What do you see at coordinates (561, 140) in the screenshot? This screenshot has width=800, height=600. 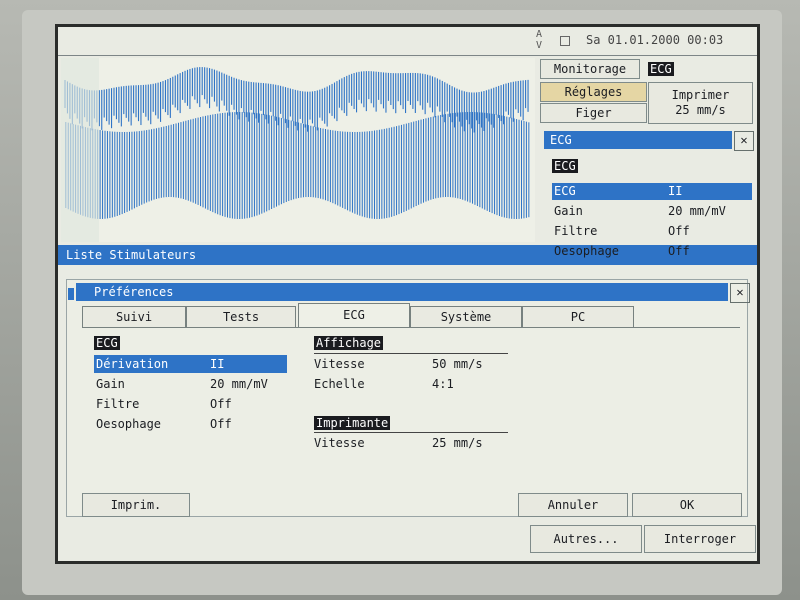 I see `side-panel-title-text: ECG` at bounding box center [561, 140].